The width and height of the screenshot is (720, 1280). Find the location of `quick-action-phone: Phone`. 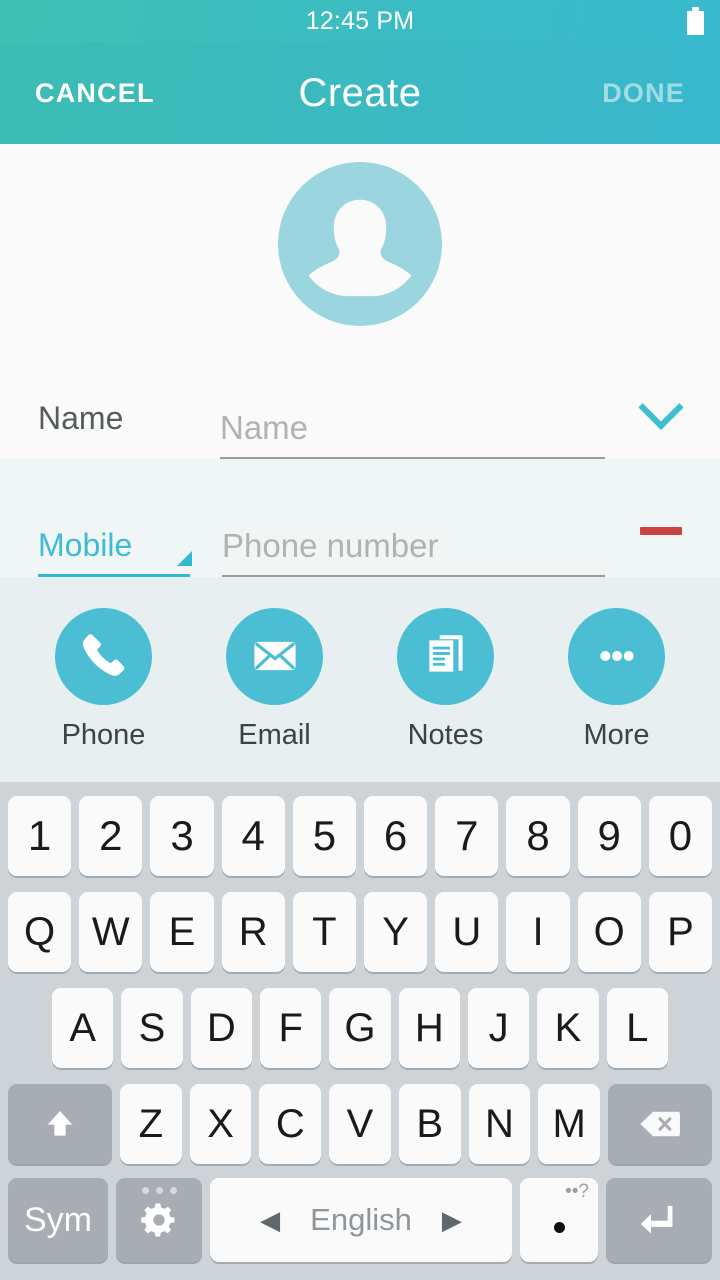

quick-action-phone: Phone is located at coordinates (104, 679).